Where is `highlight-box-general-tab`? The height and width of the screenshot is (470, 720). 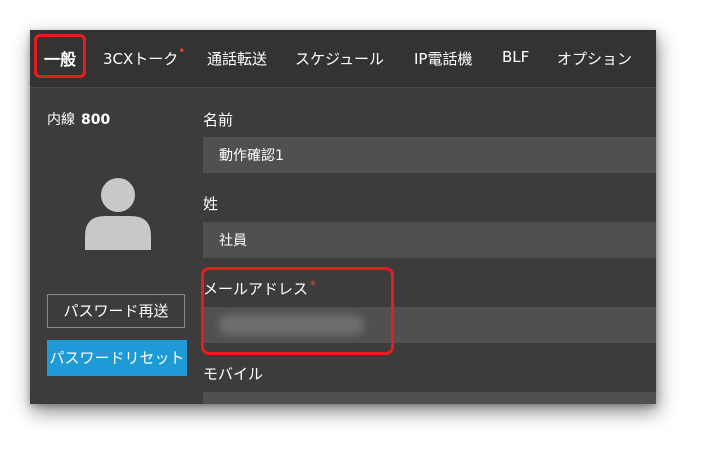
highlight-box-general-tab is located at coordinates (60, 56).